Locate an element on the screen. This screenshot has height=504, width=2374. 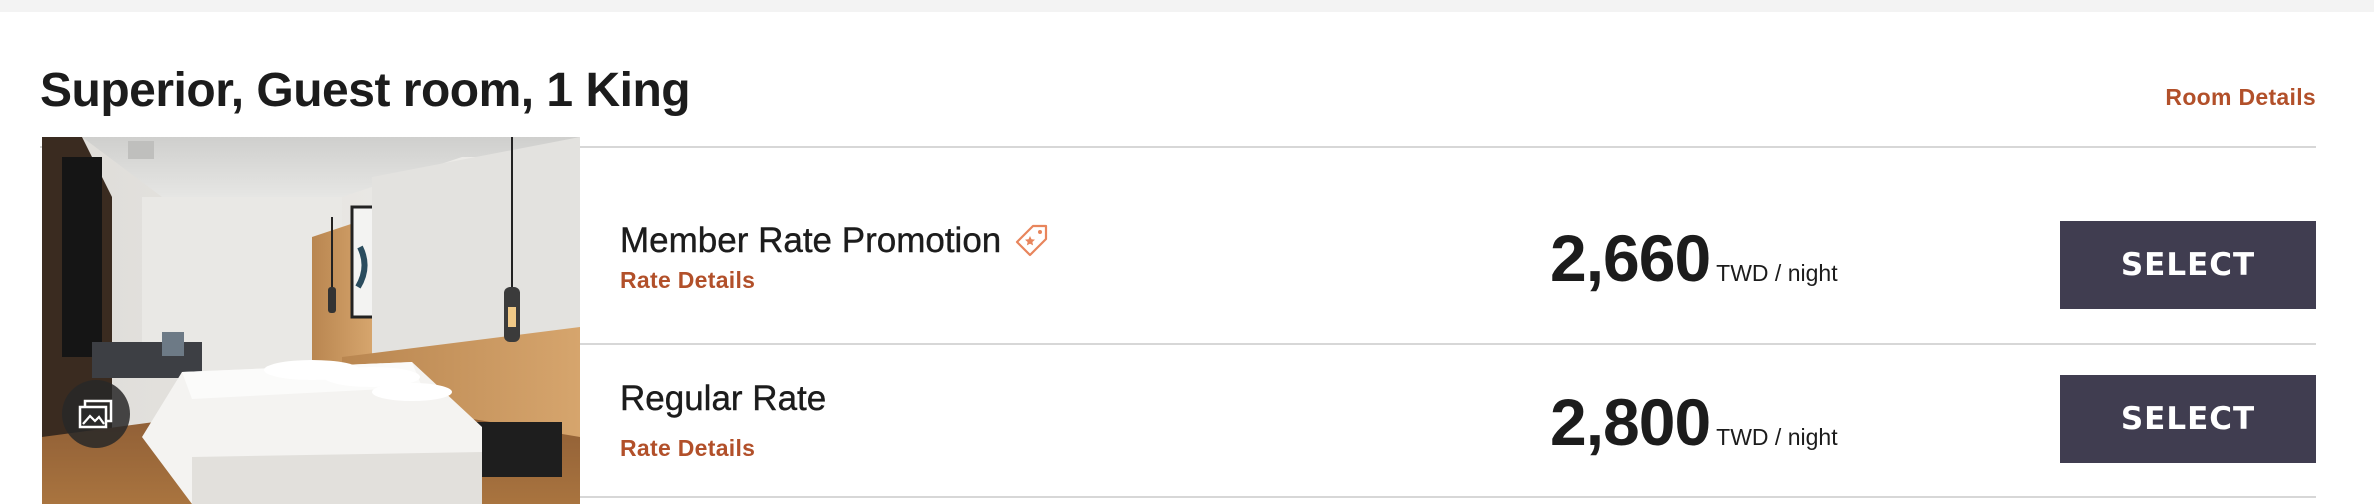
photo-gallery-button is located at coordinates (96, 414).